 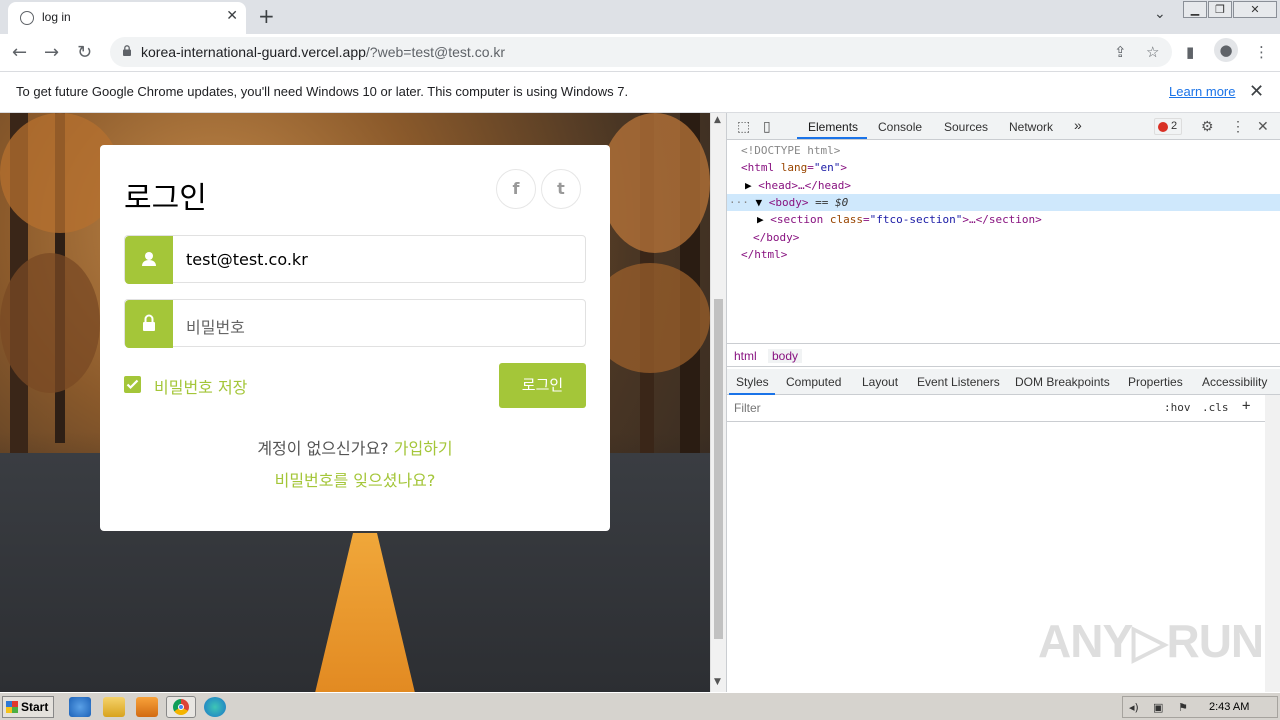 What do you see at coordinates (1183, 707) in the screenshot?
I see `flag-icon: ⚑` at bounding box center [1183, 707].